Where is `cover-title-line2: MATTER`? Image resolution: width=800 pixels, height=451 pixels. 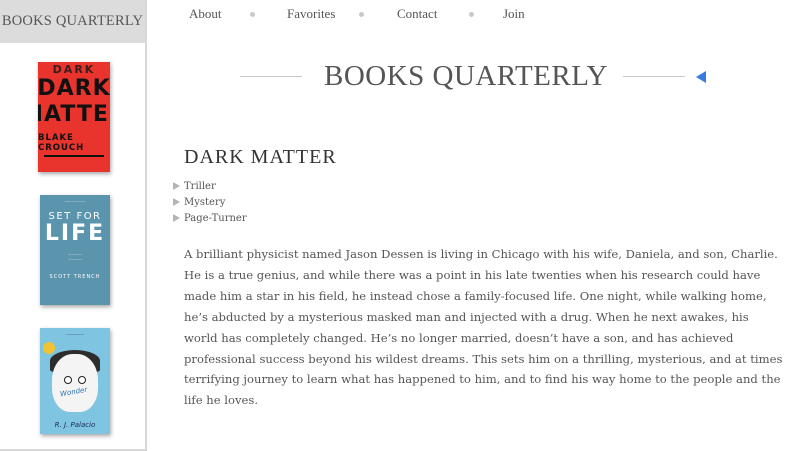
cover-title-line2: MATTER is located at coordinates (74, 114).